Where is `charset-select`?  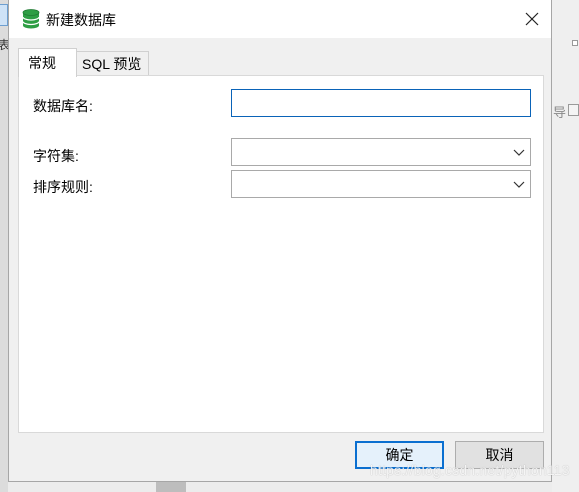
charset-select is located at coordinates (381, 152).